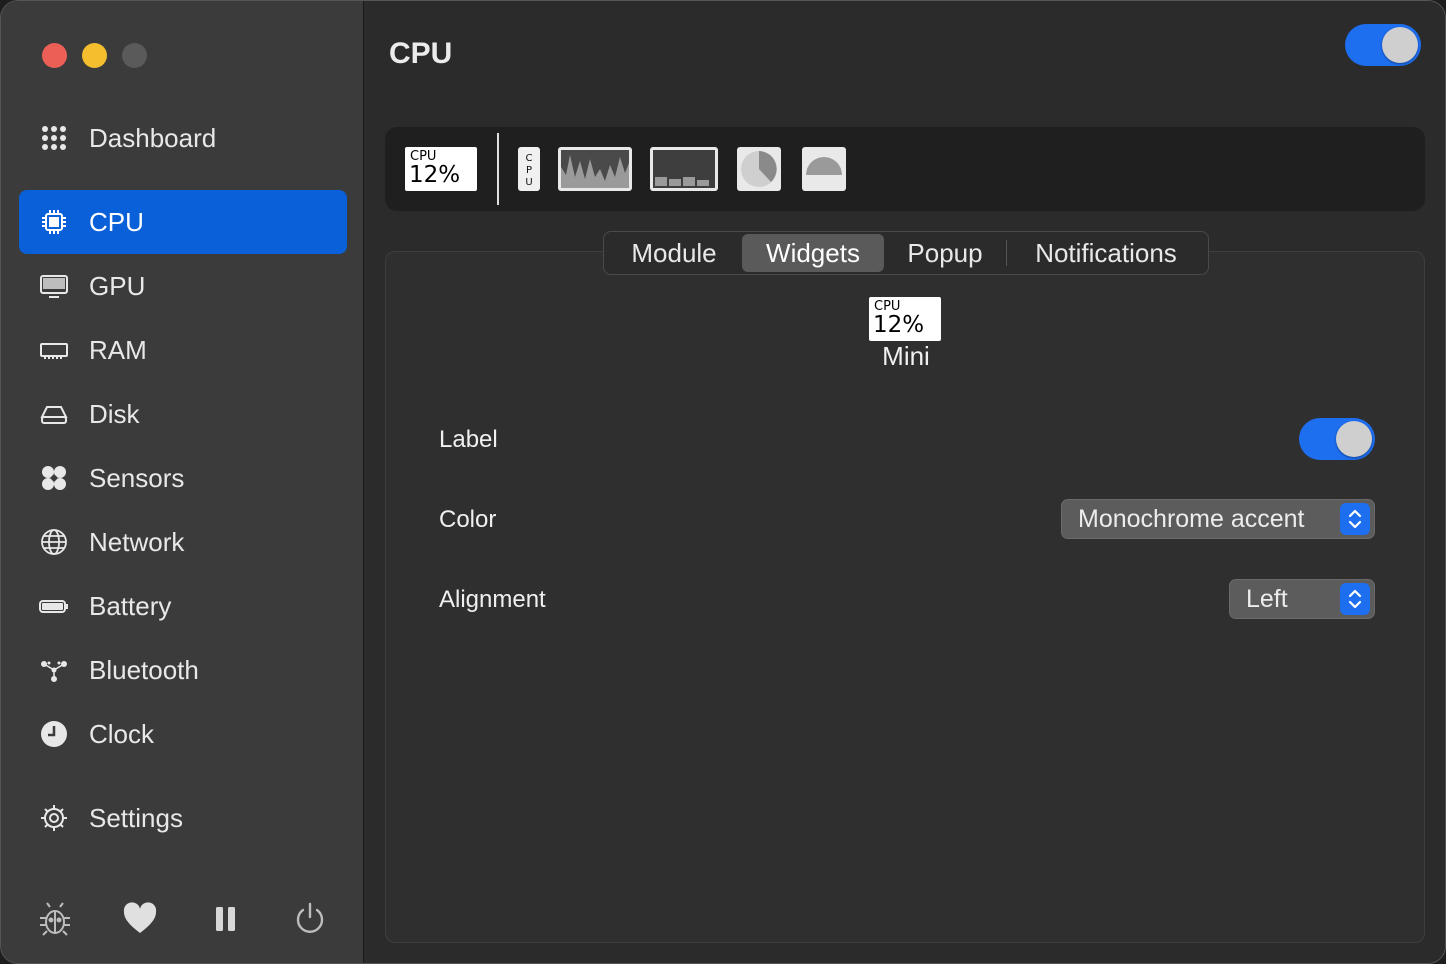 The width and height of the screenshot is (1446, 964). I want to click on alignment-setting-title: Alignment, so click(492, 599).